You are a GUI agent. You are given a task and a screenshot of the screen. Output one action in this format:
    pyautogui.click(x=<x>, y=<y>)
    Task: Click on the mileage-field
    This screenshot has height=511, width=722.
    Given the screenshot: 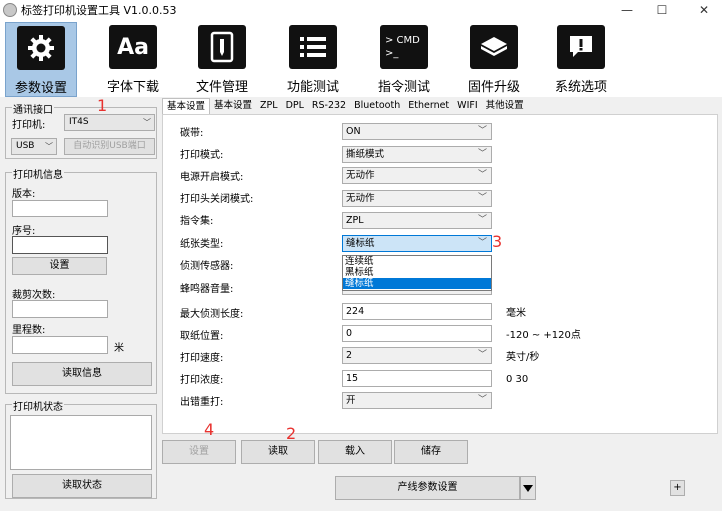 What is the action you would take?
    pyautogui.click(x=60, y=345)
    